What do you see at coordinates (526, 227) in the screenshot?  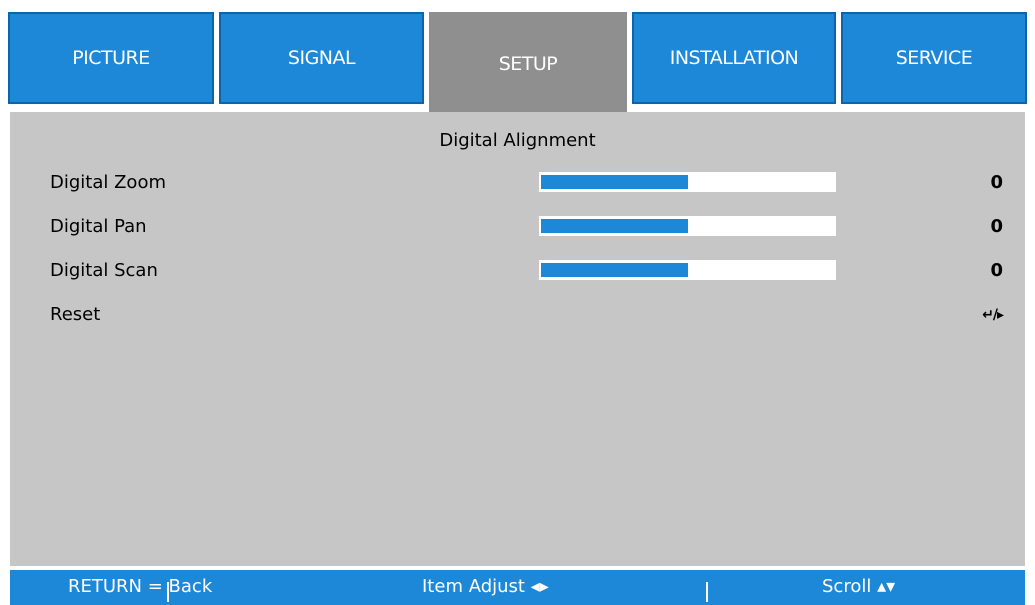 I see `digital-pan-row: Digital Pan 0` at bounding box center [526, 227].